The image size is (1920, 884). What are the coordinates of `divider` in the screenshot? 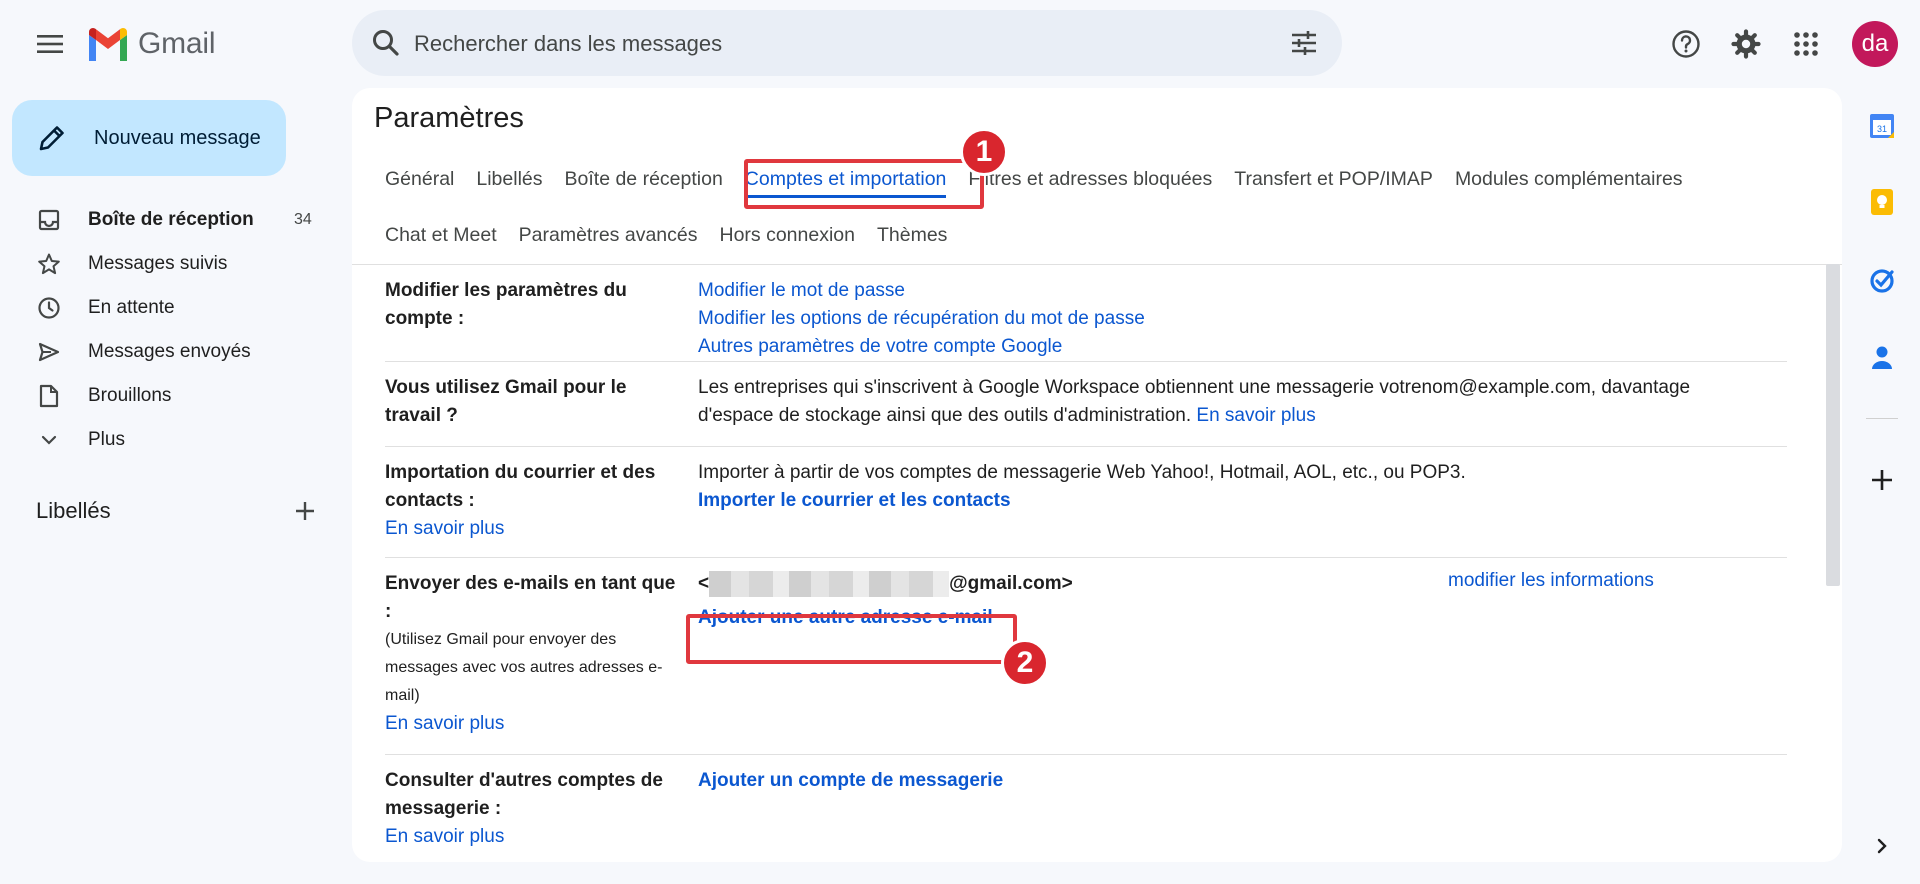 It's located at (1882, 418).